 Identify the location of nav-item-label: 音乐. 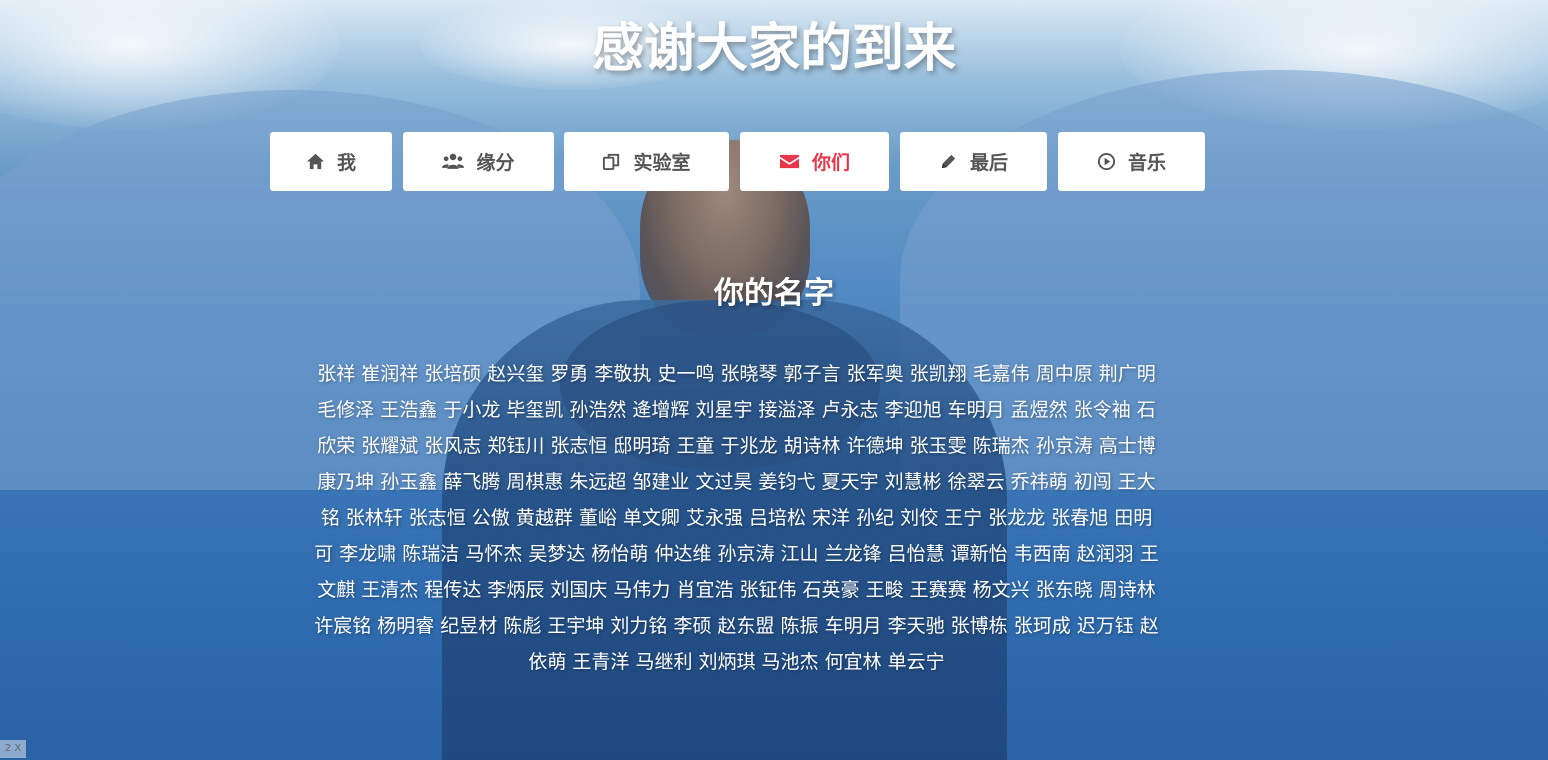
(1146, 163).